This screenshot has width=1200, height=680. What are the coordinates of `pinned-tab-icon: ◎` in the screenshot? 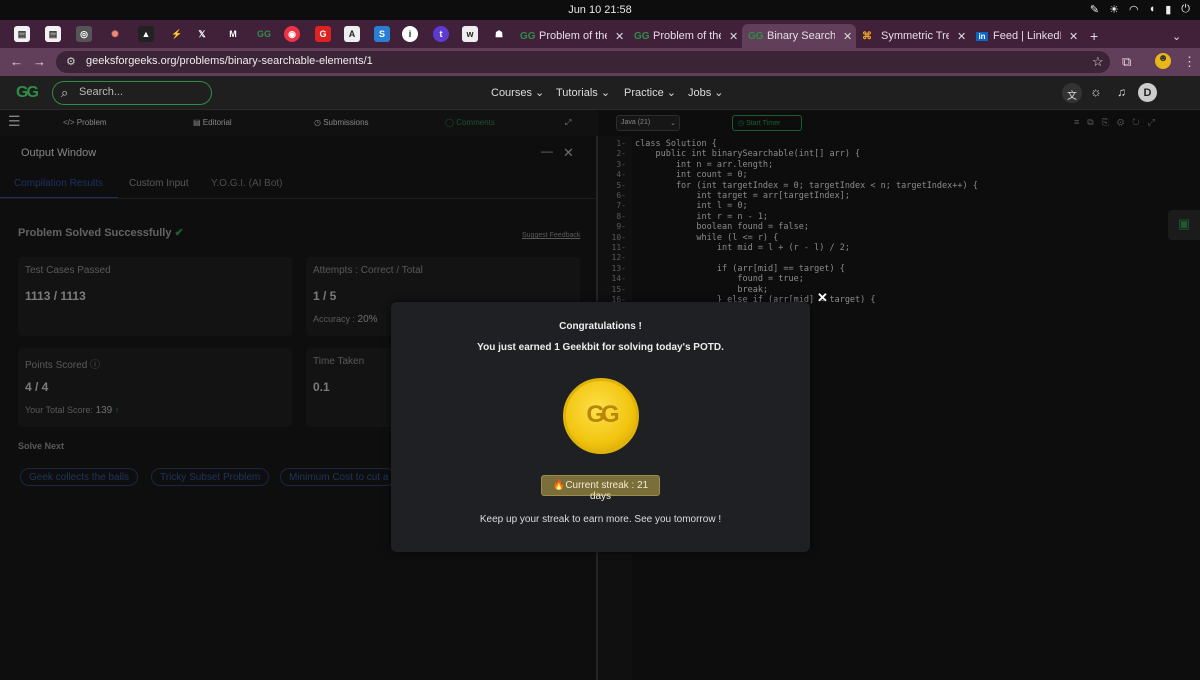 It's located at (84, 34).